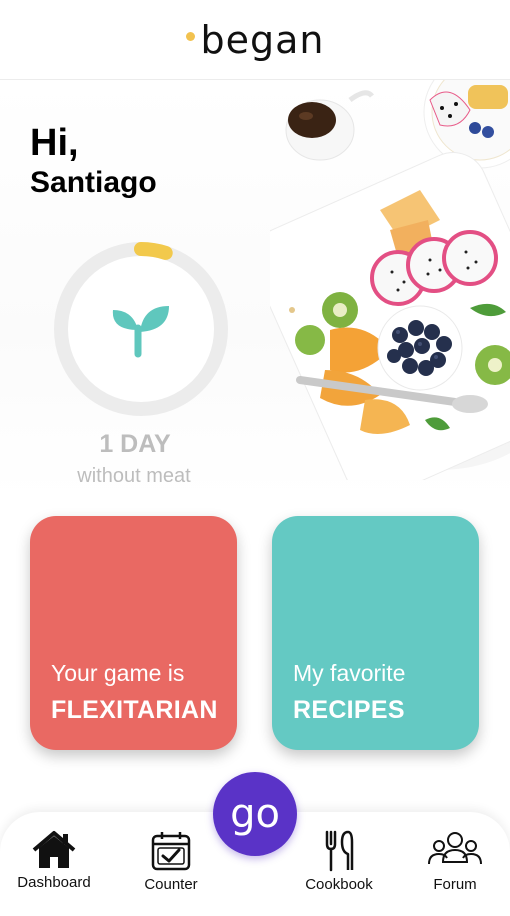  I want to click on diet-game-card-subtitle: Your game is, so click(118, 673).